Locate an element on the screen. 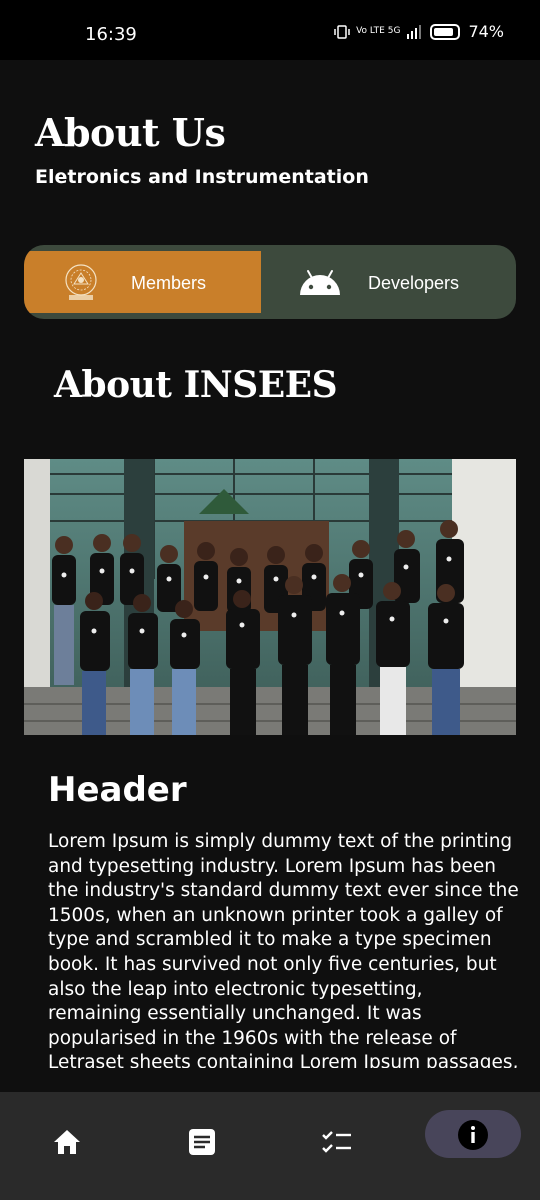  status-indicators: Vo LTE 5G 74% is located at coordinates (419, 31).